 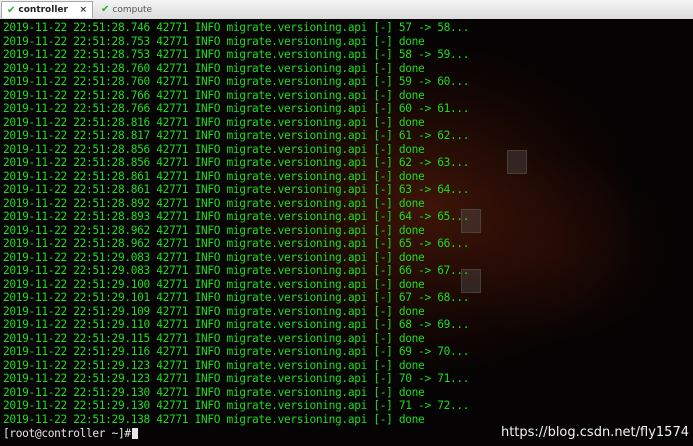 What do you see at coordinates (517, 162) in the screenshot?
I see `desktop-file-icon` at bounding box center [517, 162].